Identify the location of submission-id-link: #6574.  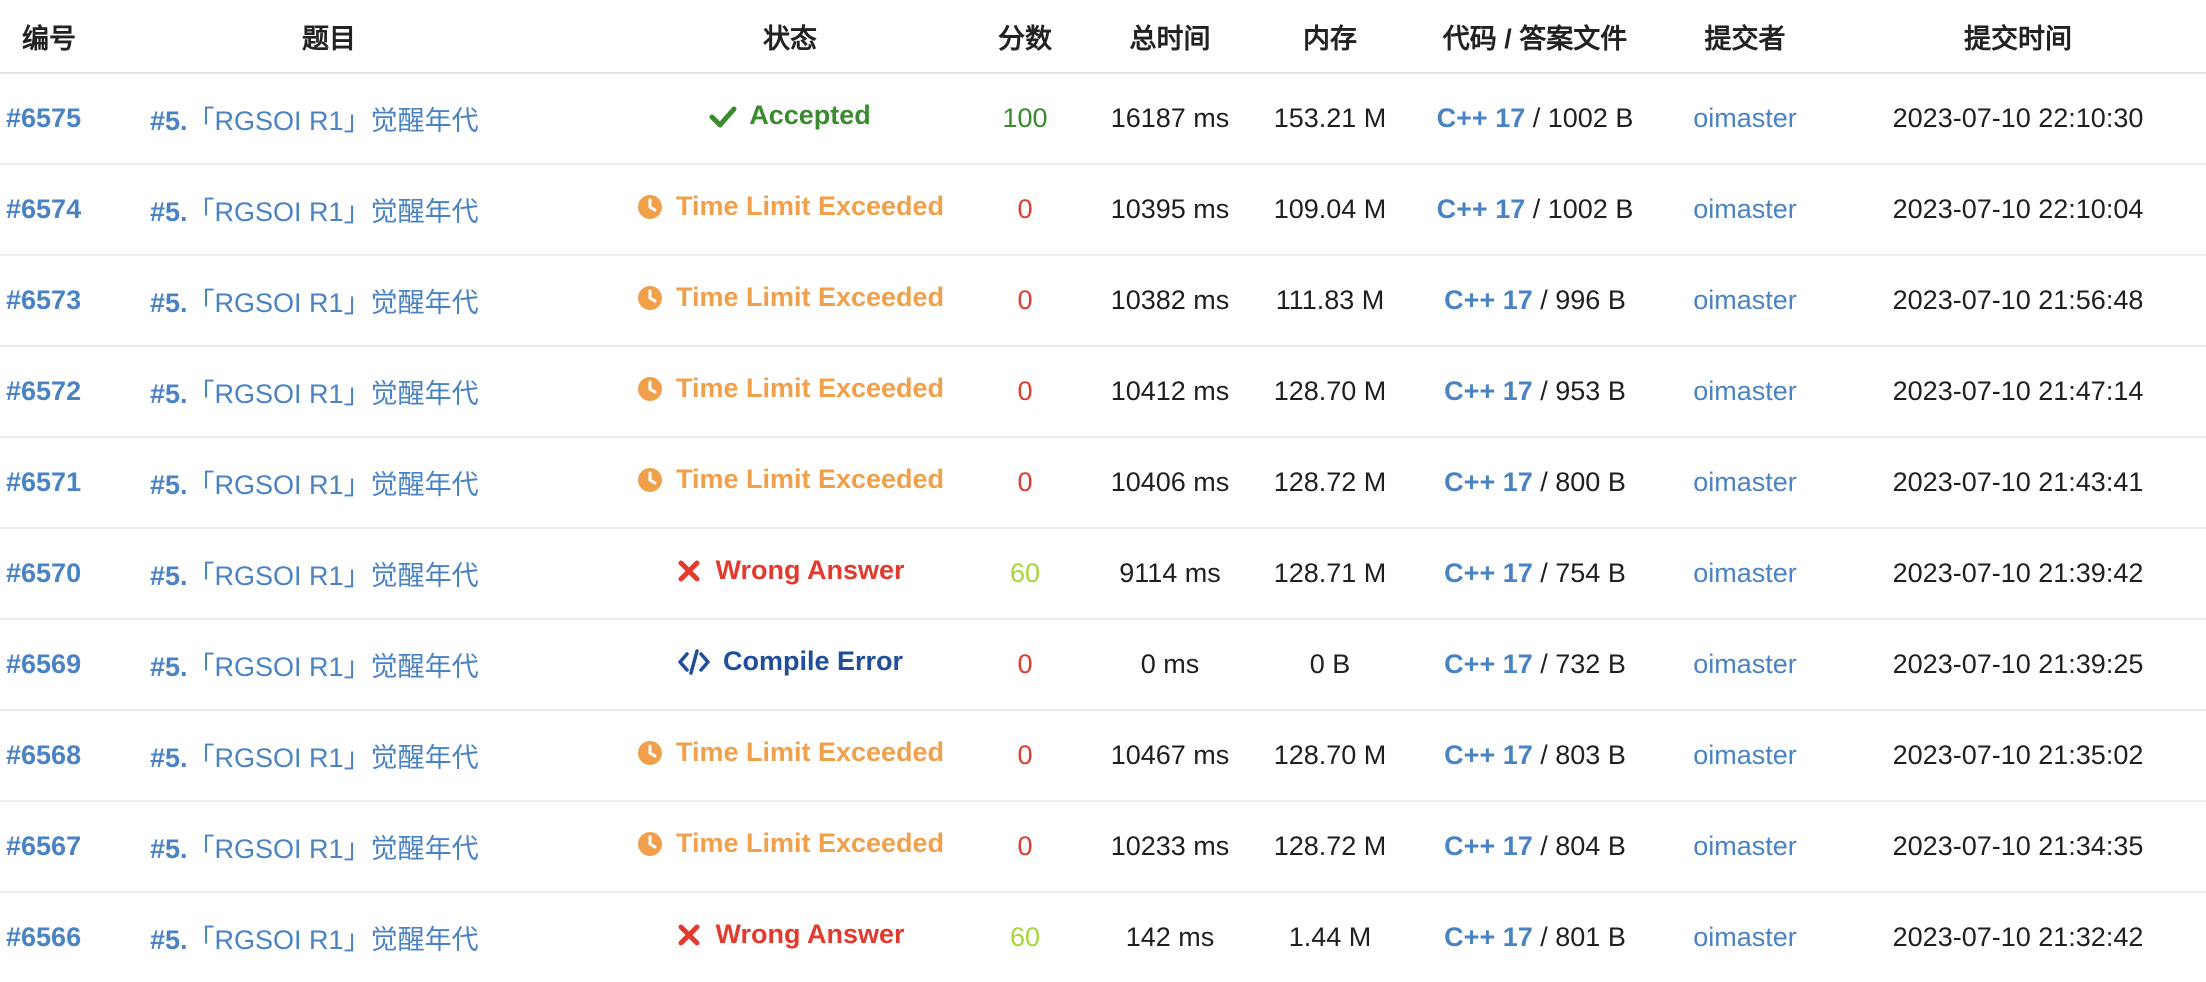
(43, 209).